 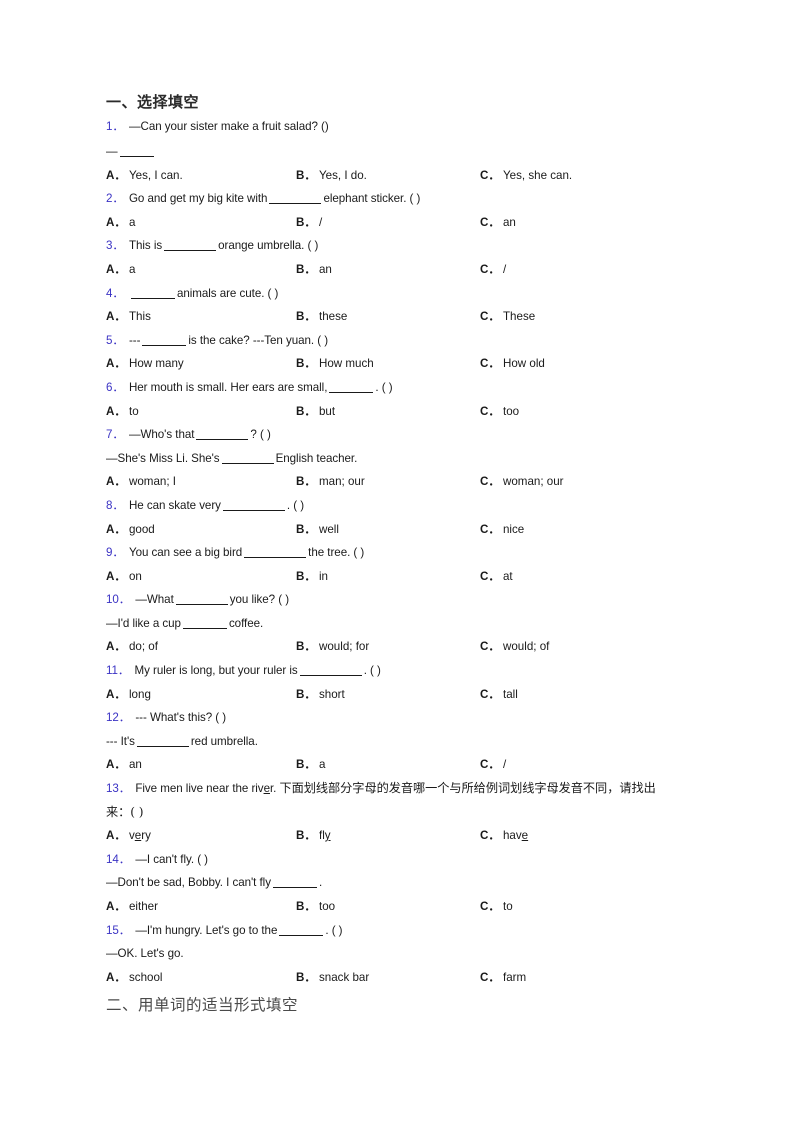 I want to click on option-b: B． man; our, so click(x=388, y=482).